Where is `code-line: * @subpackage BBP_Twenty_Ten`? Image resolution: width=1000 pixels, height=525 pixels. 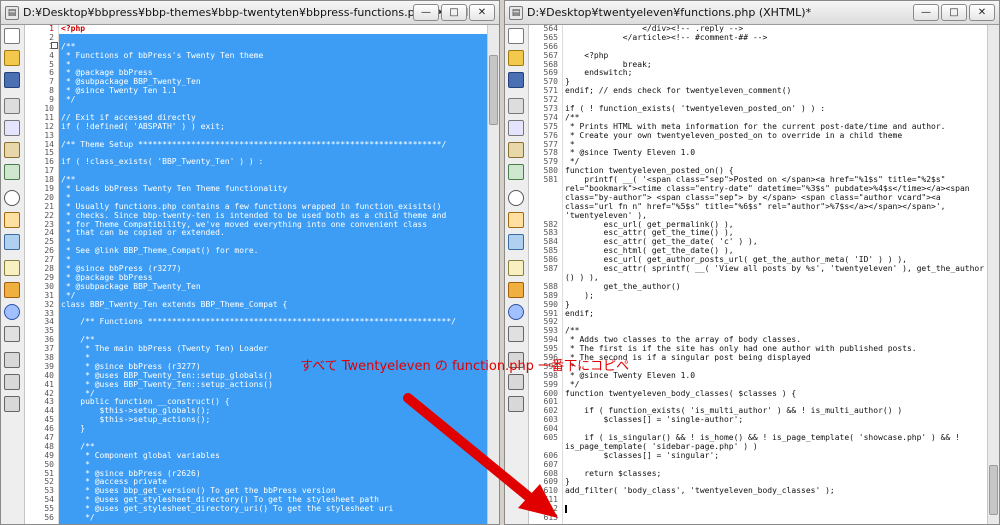
code-line: * @subpackage BBP_Twenty_Ten is located at coordinates (273, 82).